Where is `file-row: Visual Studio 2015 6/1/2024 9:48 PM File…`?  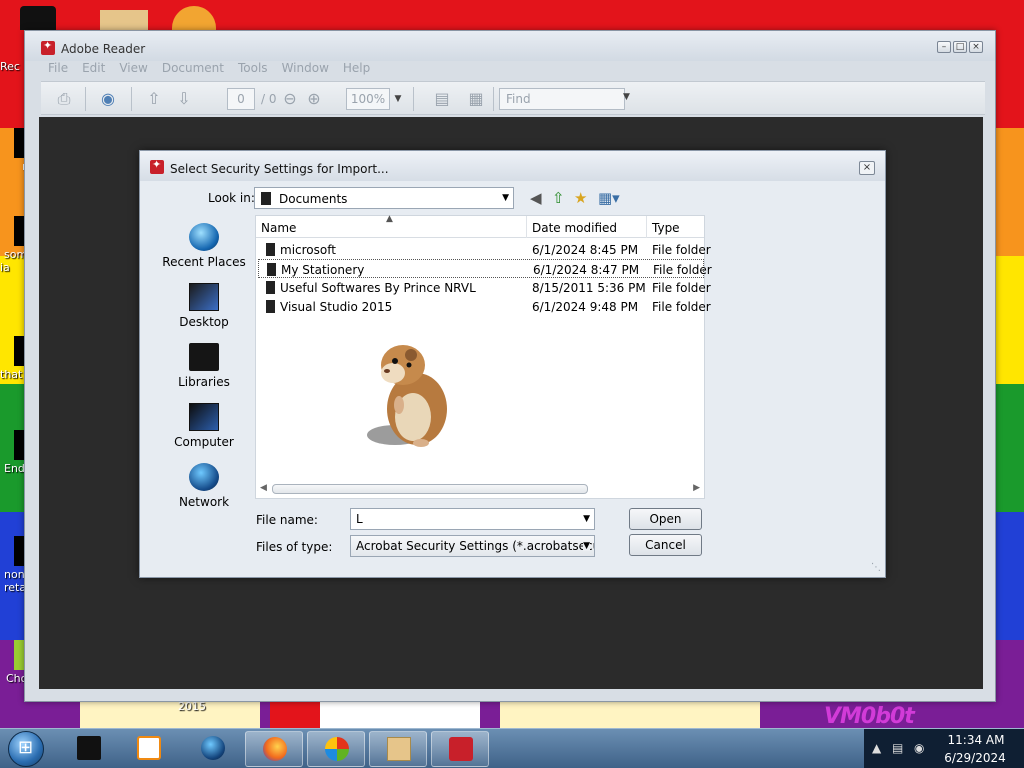 file-row: Visual Studio 2015 6/1/2024 9:48 PM File… is located at coordinates (484, 306).